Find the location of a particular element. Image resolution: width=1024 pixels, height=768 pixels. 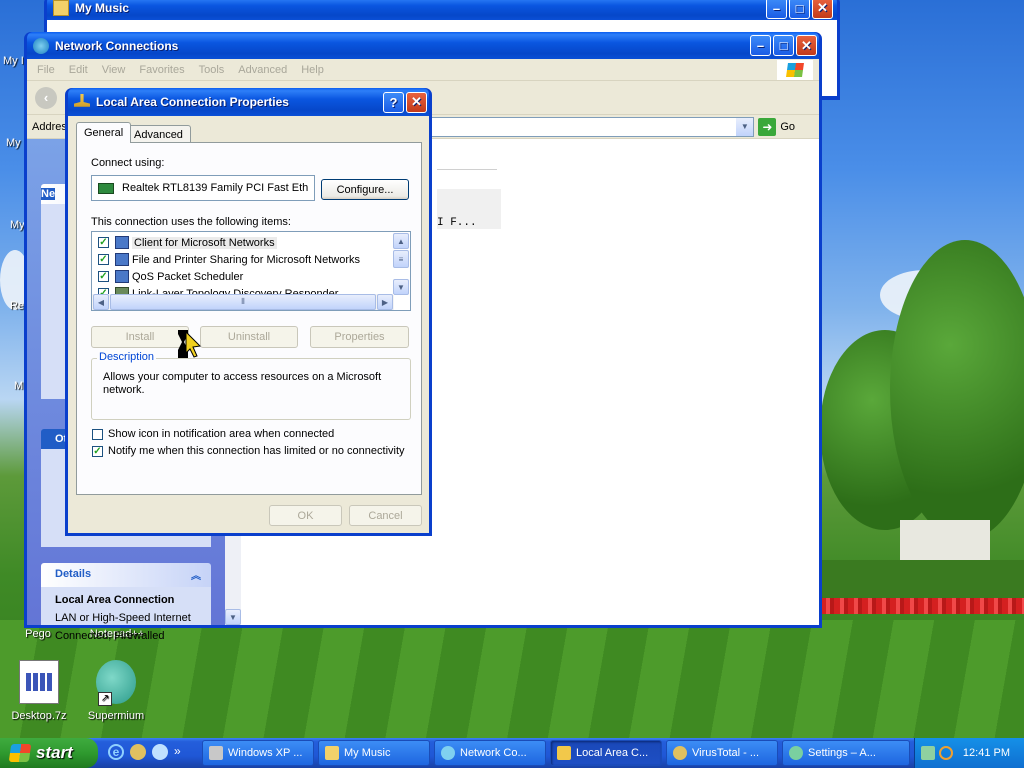

scroll-right-arrow-icon: ▶ is located at coordinates (385, 302).